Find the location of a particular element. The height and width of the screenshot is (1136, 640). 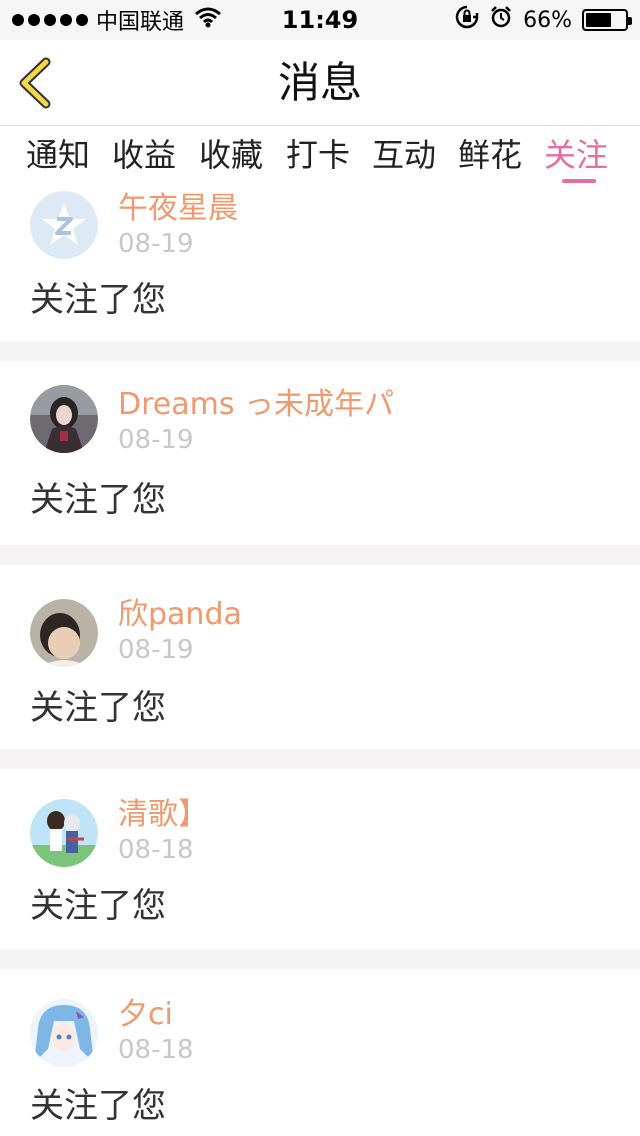

nav-bar: 消息 is located at coordinates (320, 83).